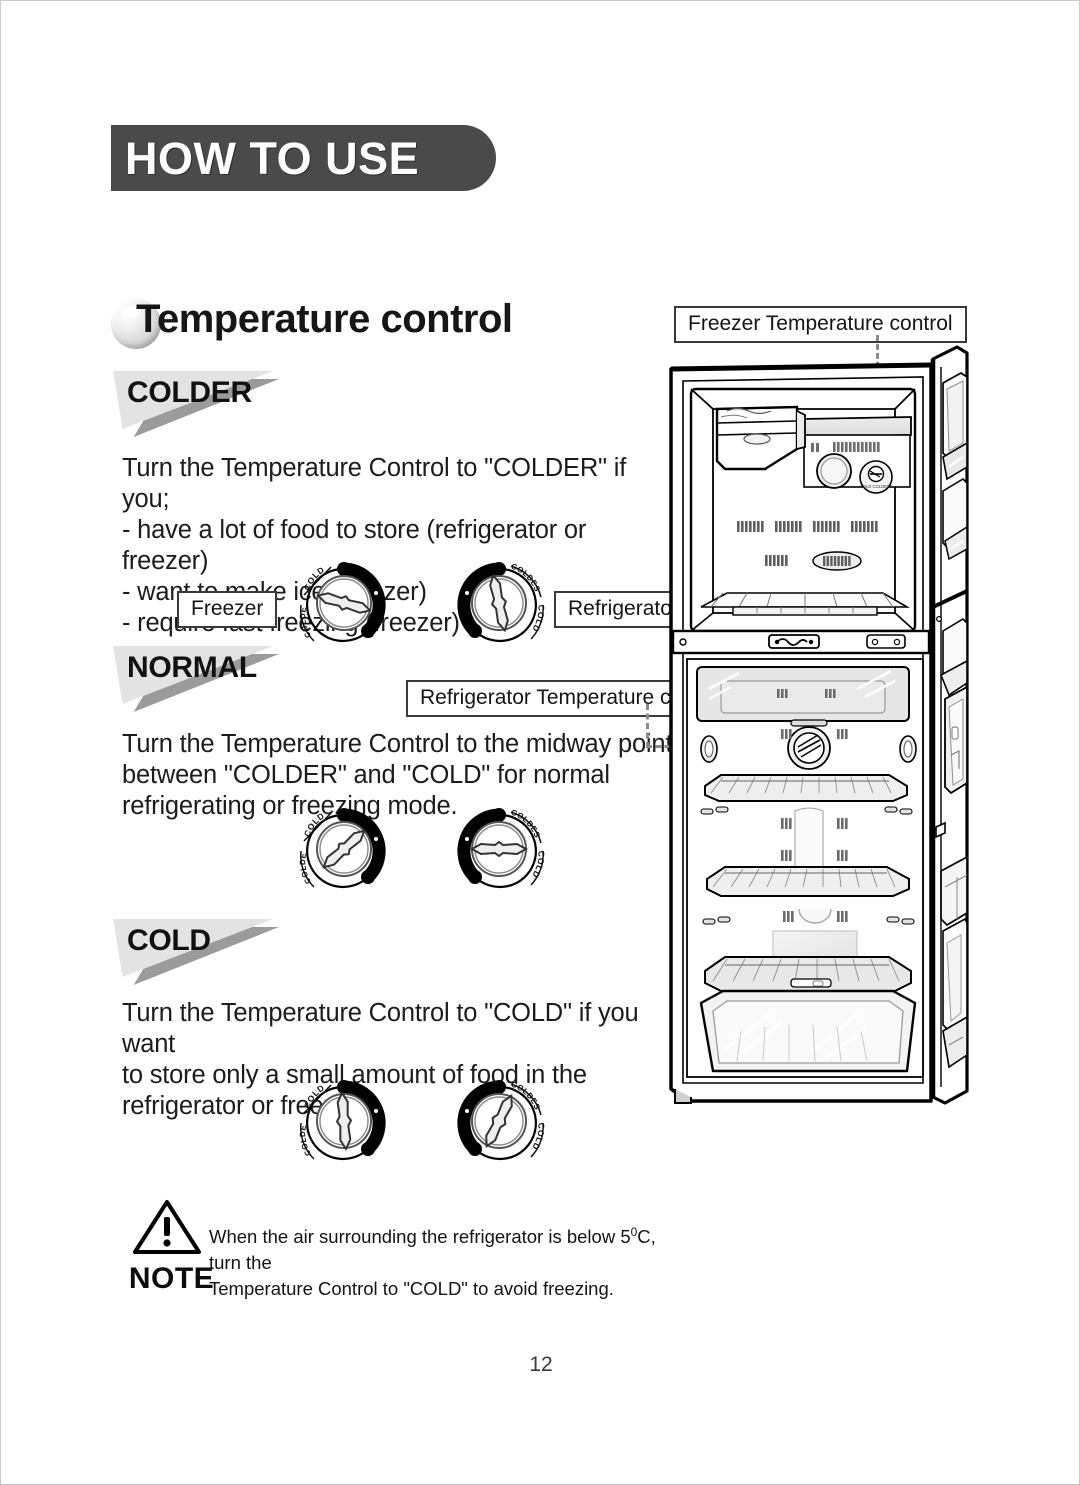 The height and width of the screenshot is (1485, 1080). I want to click on page-title: Temperature control, so click(324, 319).